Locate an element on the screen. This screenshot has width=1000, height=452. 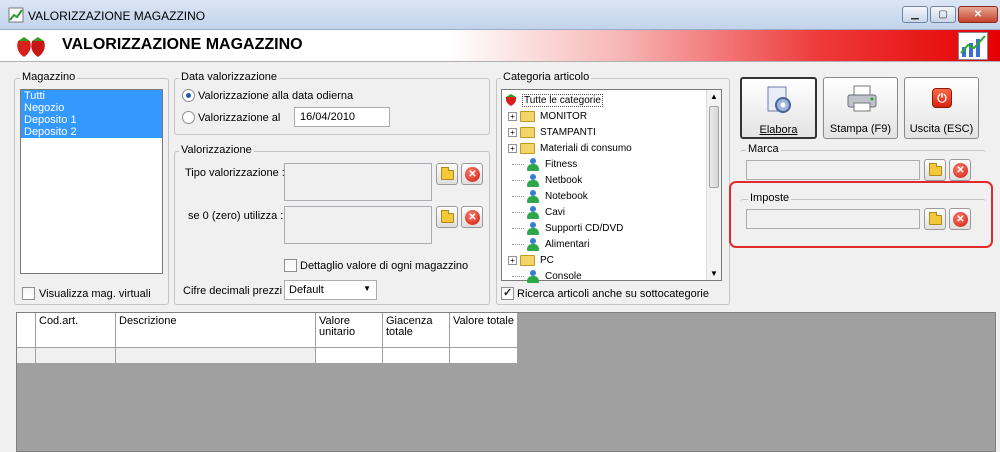
column-header: Valore totale is located at coordinates (484, 330).